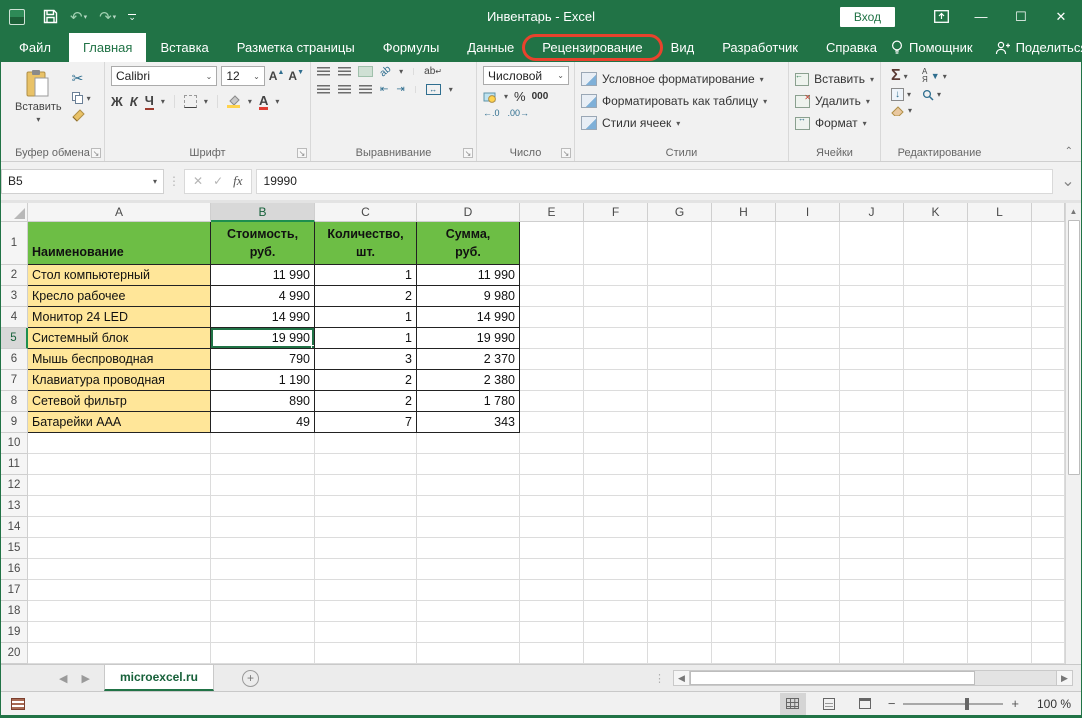 The width and height of the screenshot is (1082, 718). What do you see at coordinates (14, 212) in the screenshot?
I see `select-all-corner` at bounding box center [14, 212].